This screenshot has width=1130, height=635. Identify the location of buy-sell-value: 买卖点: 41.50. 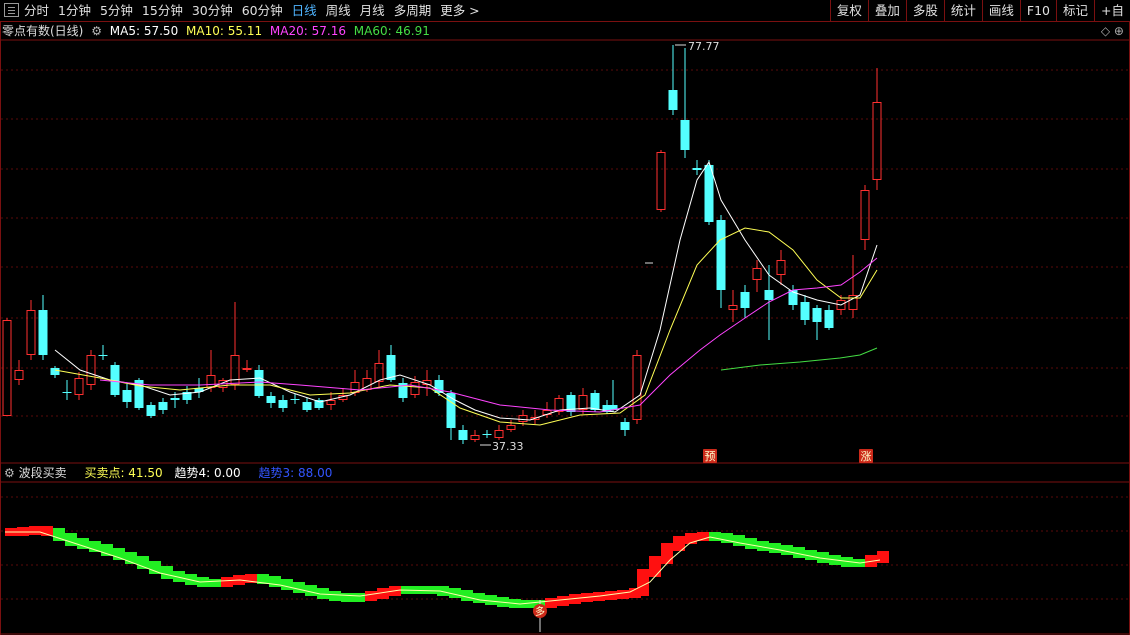
(123, 473).